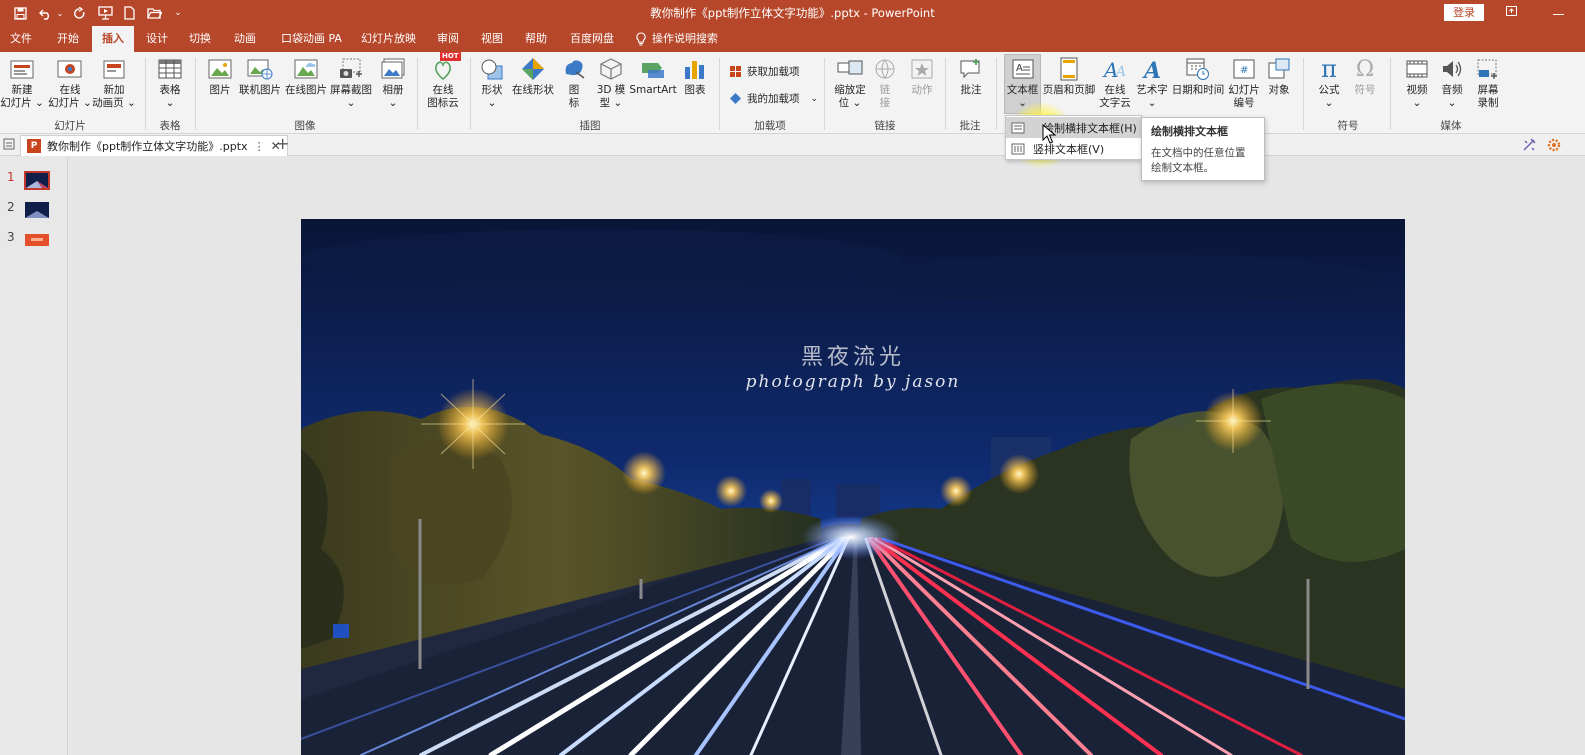 Image resolution: width=1585 pixels, height=755 pixels. What do you see at coordinates (1198, 76) in the screenshot?
I see `date-time-button: 日期和时间` at bounding box center [1198, 76].